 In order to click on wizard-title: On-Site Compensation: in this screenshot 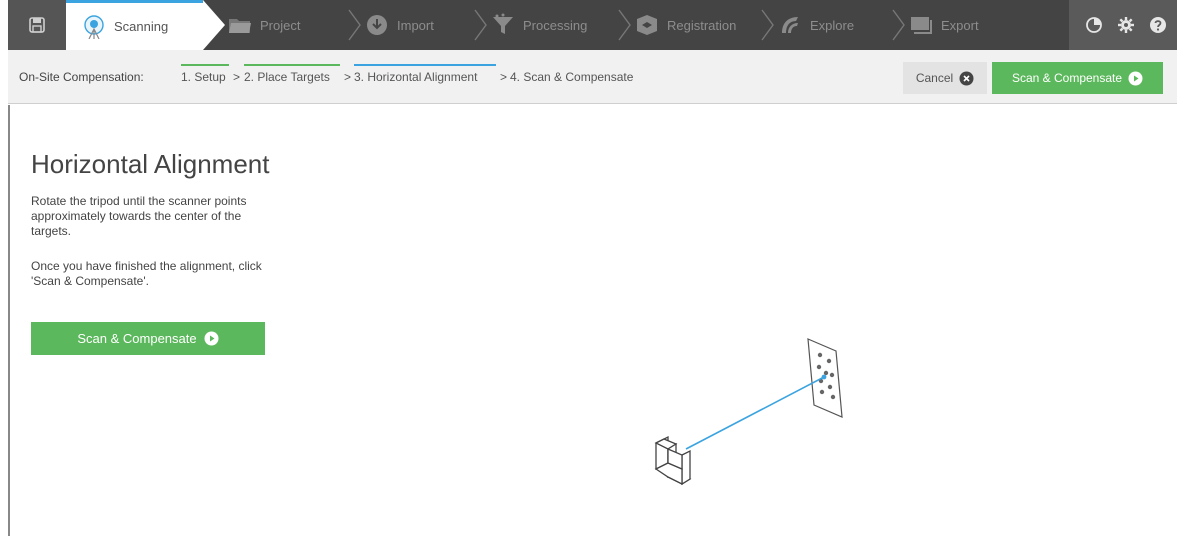, I will do `click(81, 77)`.